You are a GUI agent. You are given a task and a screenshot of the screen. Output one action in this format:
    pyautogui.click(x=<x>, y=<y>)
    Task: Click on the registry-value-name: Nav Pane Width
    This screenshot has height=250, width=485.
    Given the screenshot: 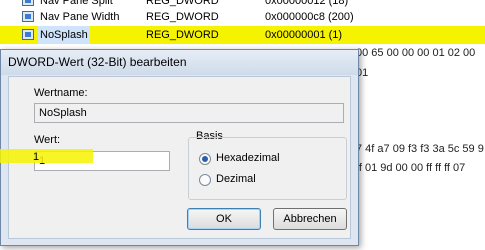 What is the action you would take?
    pyautogui.click(x=80, y=17)
    